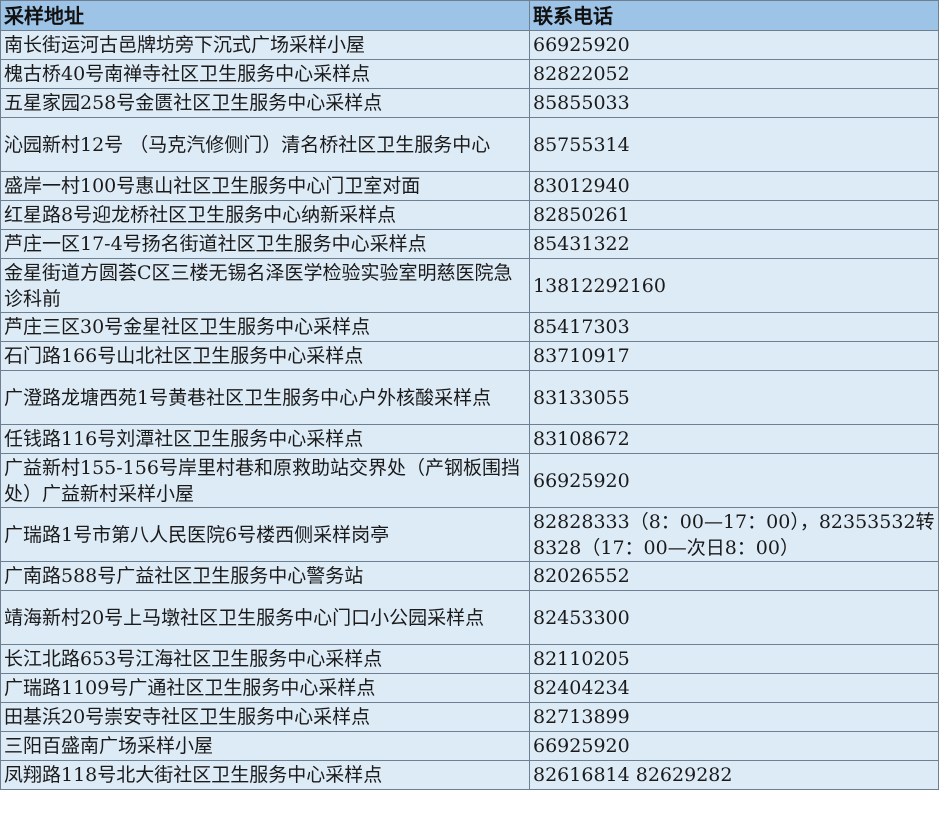 This screenshot has height=817, width=939. I want to click on cell-address: 槐古桥40号南禅寺社区卫生服务中心采样点, so click(265, 74).